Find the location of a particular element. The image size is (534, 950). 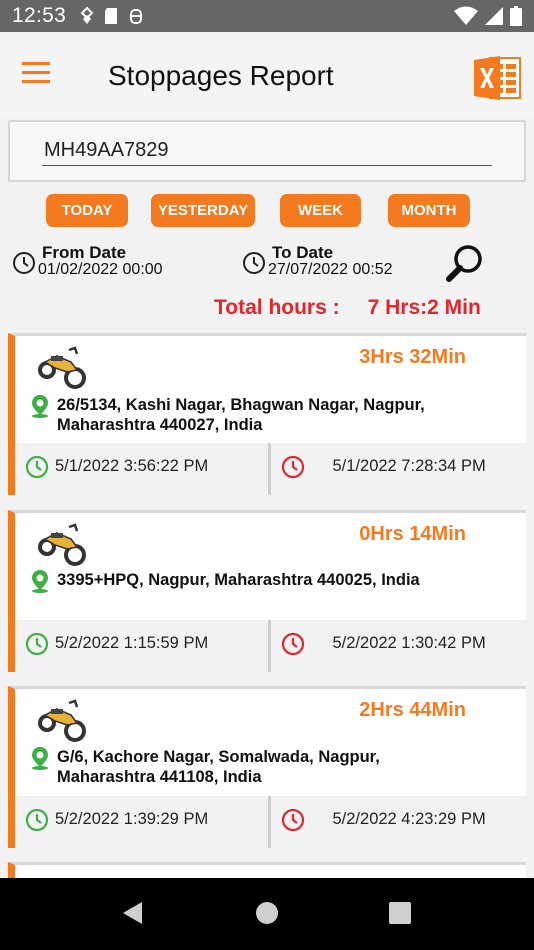

menu-button is located at coordinates (42, 75).